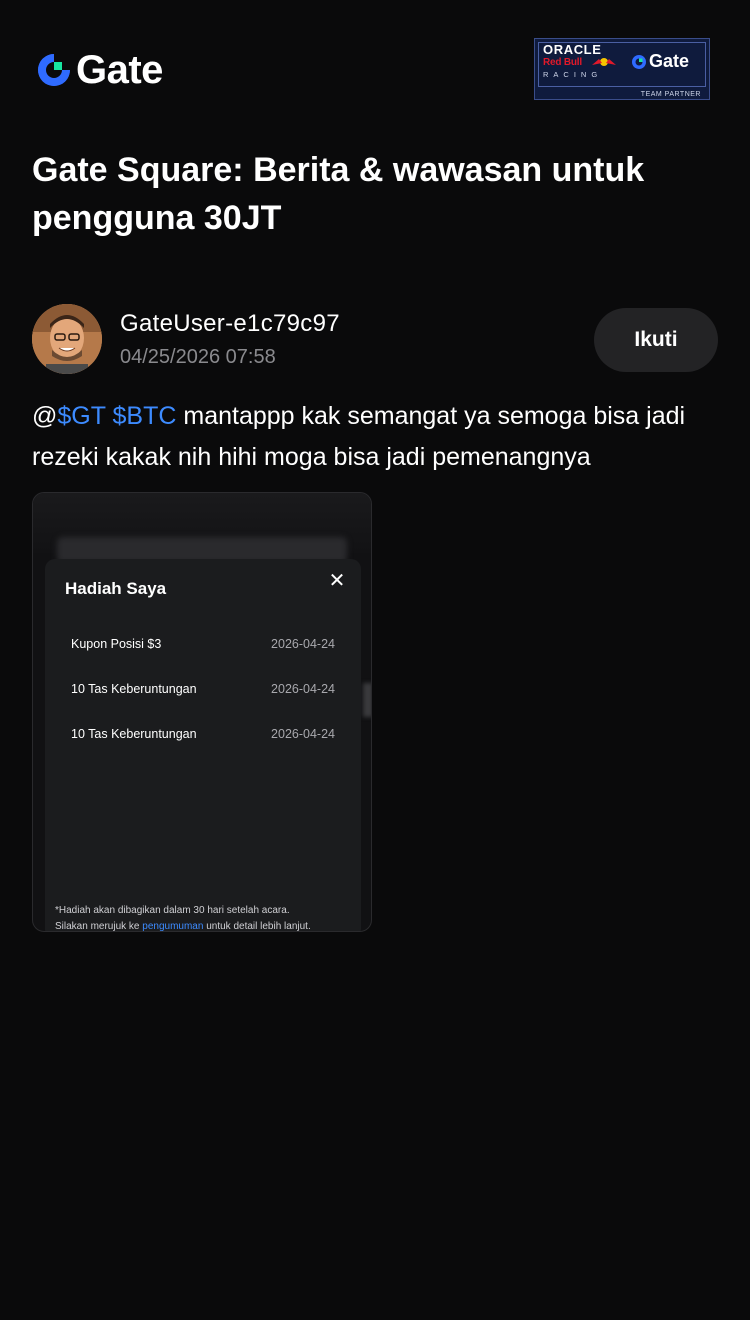 The image size is (750, 1320). What do you see at coordinates (198, 357) in the screenshot?
I see `post-timestamp: 04/25/2026 07:58` at bounding box center [198, 357].